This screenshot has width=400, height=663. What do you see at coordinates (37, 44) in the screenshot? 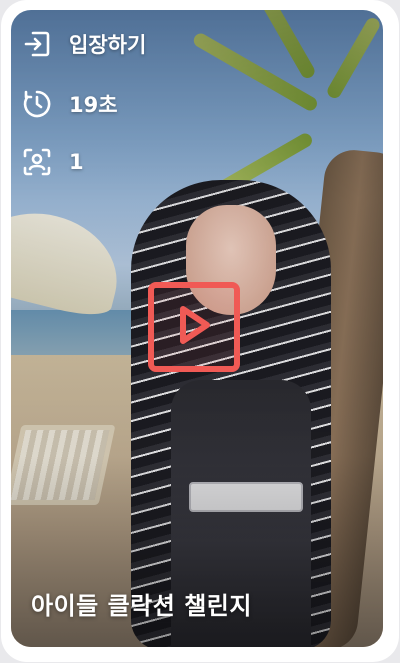
I see `enter-icon` at bounding box center [37, 44].